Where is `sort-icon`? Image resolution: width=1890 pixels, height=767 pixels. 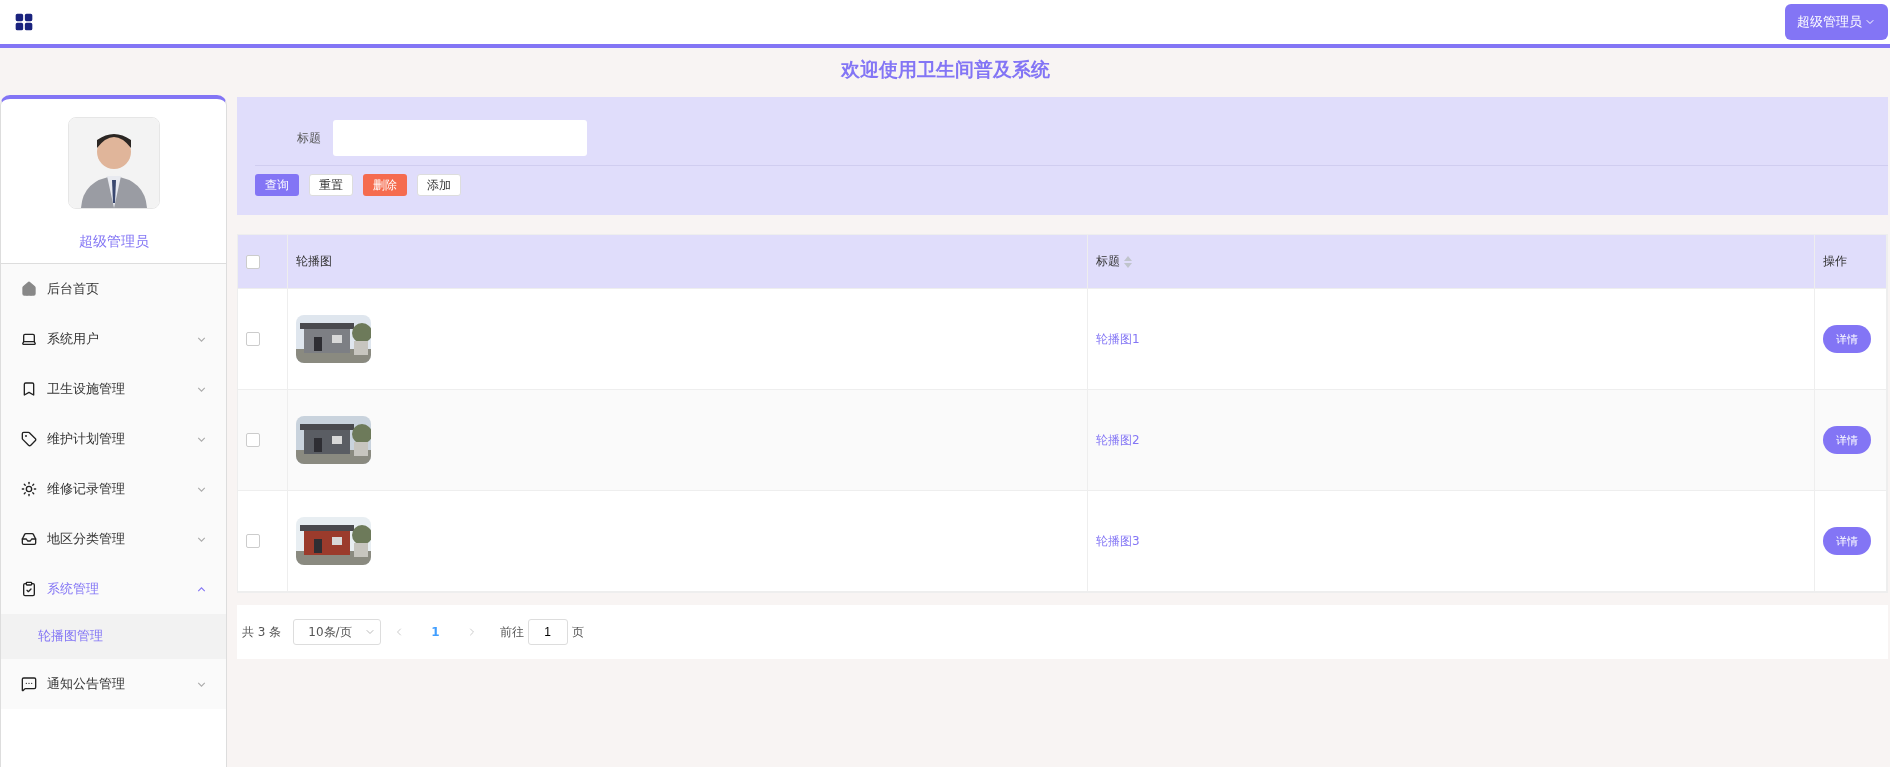
sort-icon is located at coordinates (1128, 261).